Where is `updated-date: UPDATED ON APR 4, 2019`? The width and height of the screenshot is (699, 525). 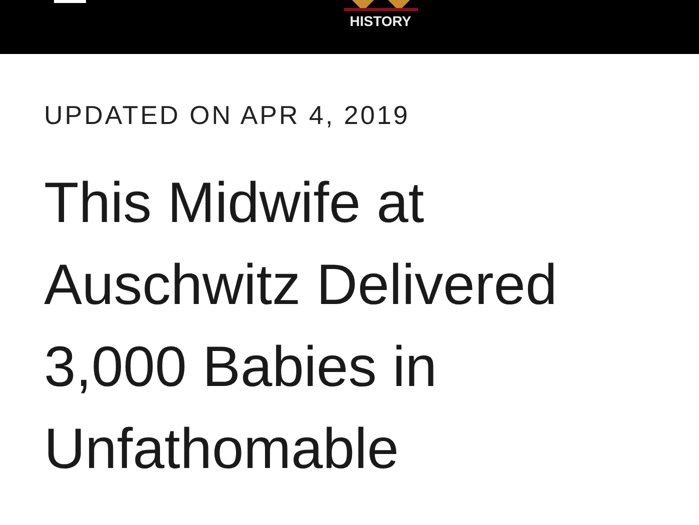 updated-date: UPDATED ON APR 4, 2019 is located at coordinates (227, 115).